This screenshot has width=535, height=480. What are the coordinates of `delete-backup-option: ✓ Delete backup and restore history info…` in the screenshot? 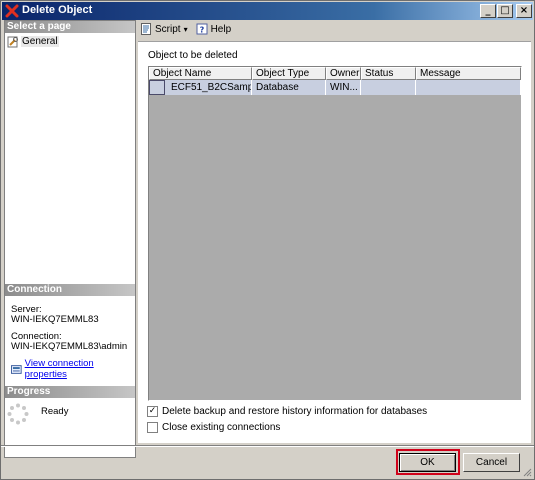 It's located at (287, 411).